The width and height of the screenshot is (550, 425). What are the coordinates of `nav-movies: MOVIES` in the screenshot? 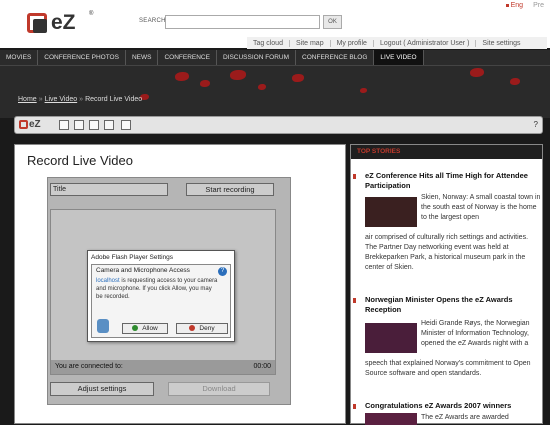 It's located at (19, 57).